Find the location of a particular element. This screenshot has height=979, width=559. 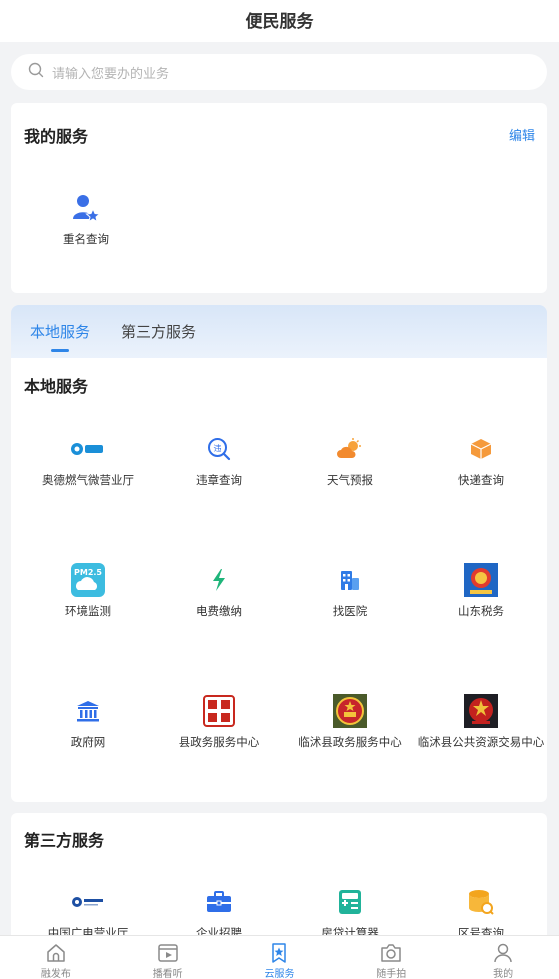

calculator-icon is located at coordinates (350, 902).